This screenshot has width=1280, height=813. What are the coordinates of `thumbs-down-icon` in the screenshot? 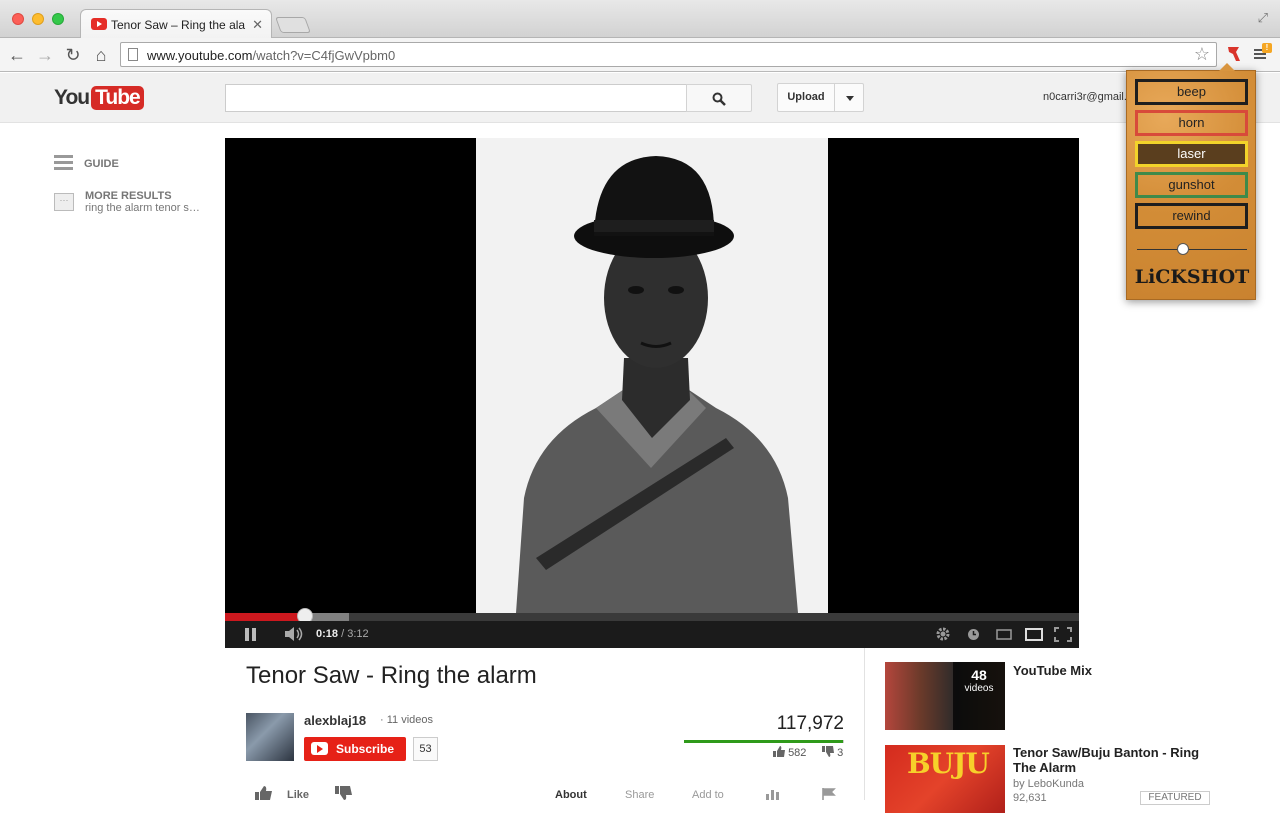 It's located at (828, 751).